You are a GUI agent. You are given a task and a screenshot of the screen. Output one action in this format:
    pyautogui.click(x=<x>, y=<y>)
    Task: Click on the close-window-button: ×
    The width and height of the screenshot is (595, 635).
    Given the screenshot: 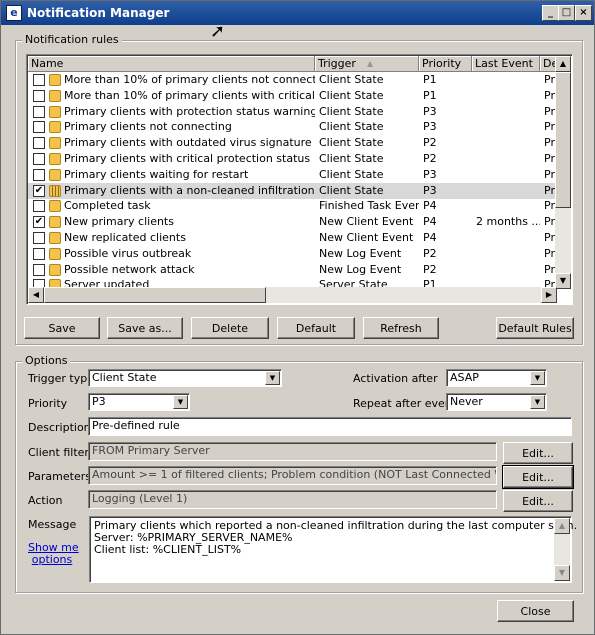 What is the action you would take?
    pyautogui.click(x=583, y=13)
    